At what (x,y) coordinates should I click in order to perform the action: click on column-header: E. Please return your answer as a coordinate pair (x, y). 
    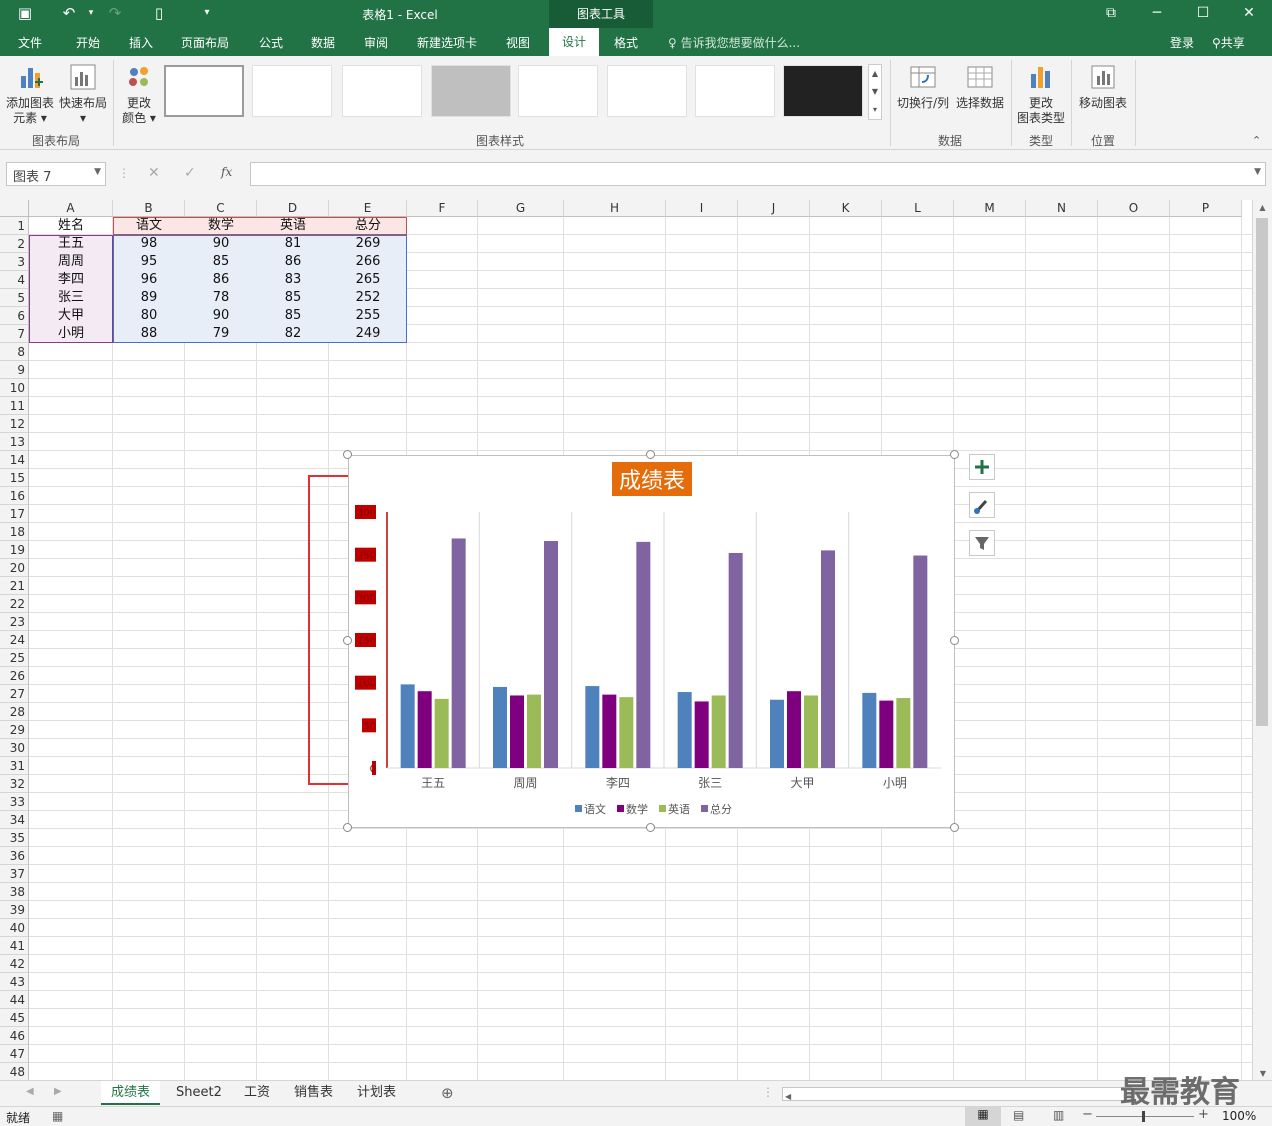
    Looking at the image, I should click on (368, 208).